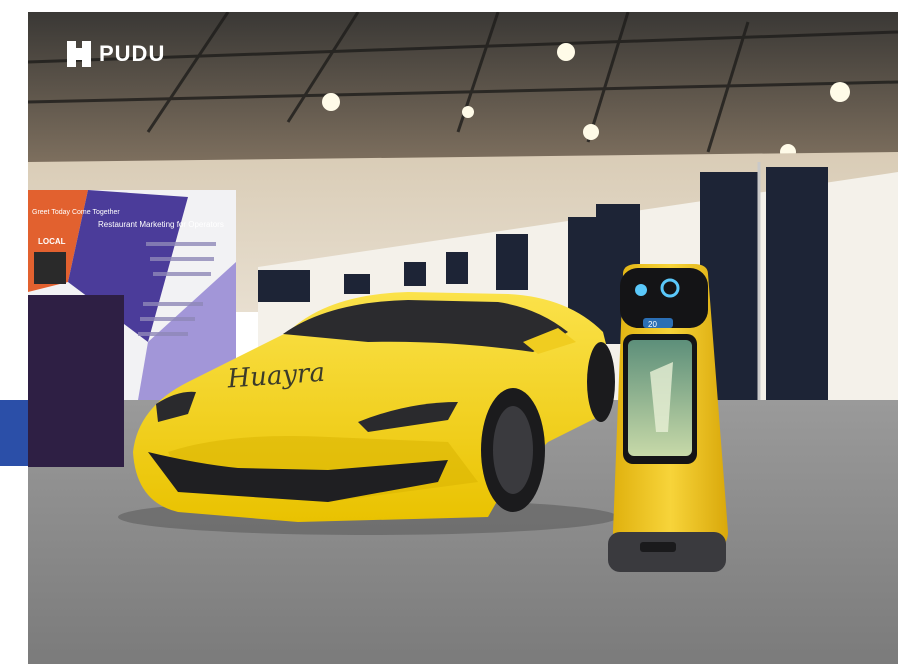 This screenshot has height=664, width=898. I want to click on blue-accent-bar, so click(15, 433).